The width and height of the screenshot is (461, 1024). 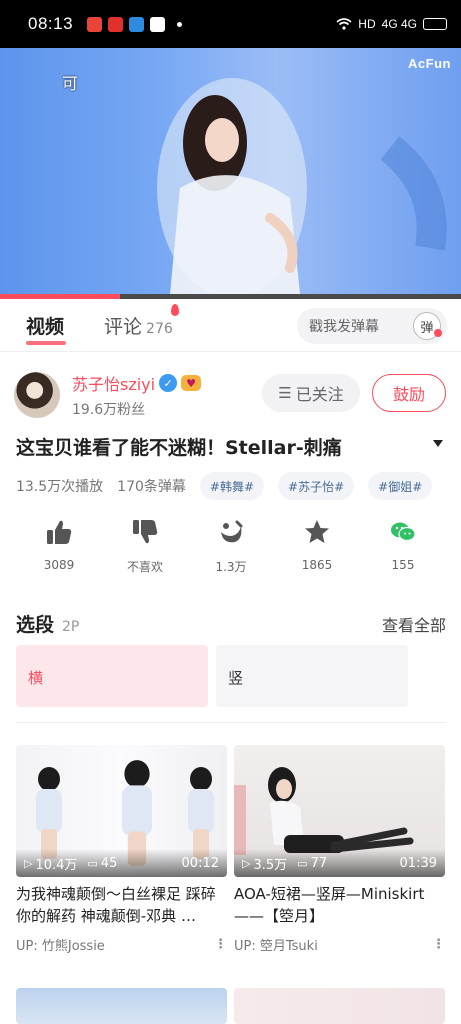 I want to click on favorite-count: 1865, so click(x=317, y=565).